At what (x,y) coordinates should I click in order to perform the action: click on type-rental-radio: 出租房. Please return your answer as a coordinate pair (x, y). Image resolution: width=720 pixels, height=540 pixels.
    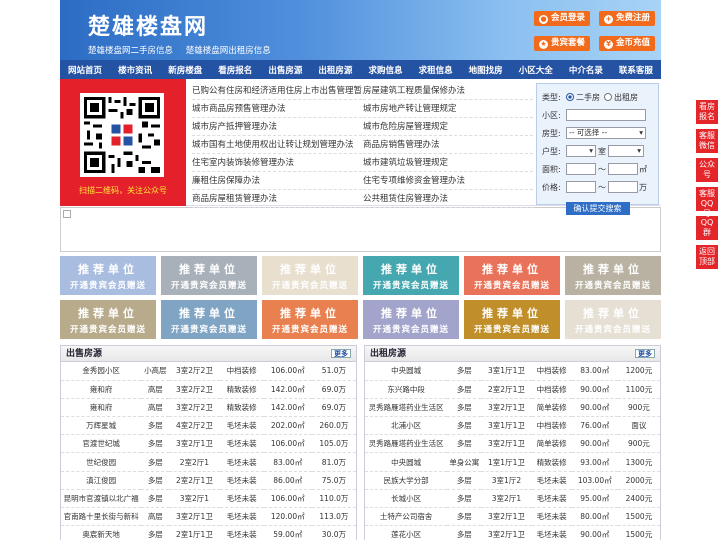
    Looking at the image, I should click on (621, 97).